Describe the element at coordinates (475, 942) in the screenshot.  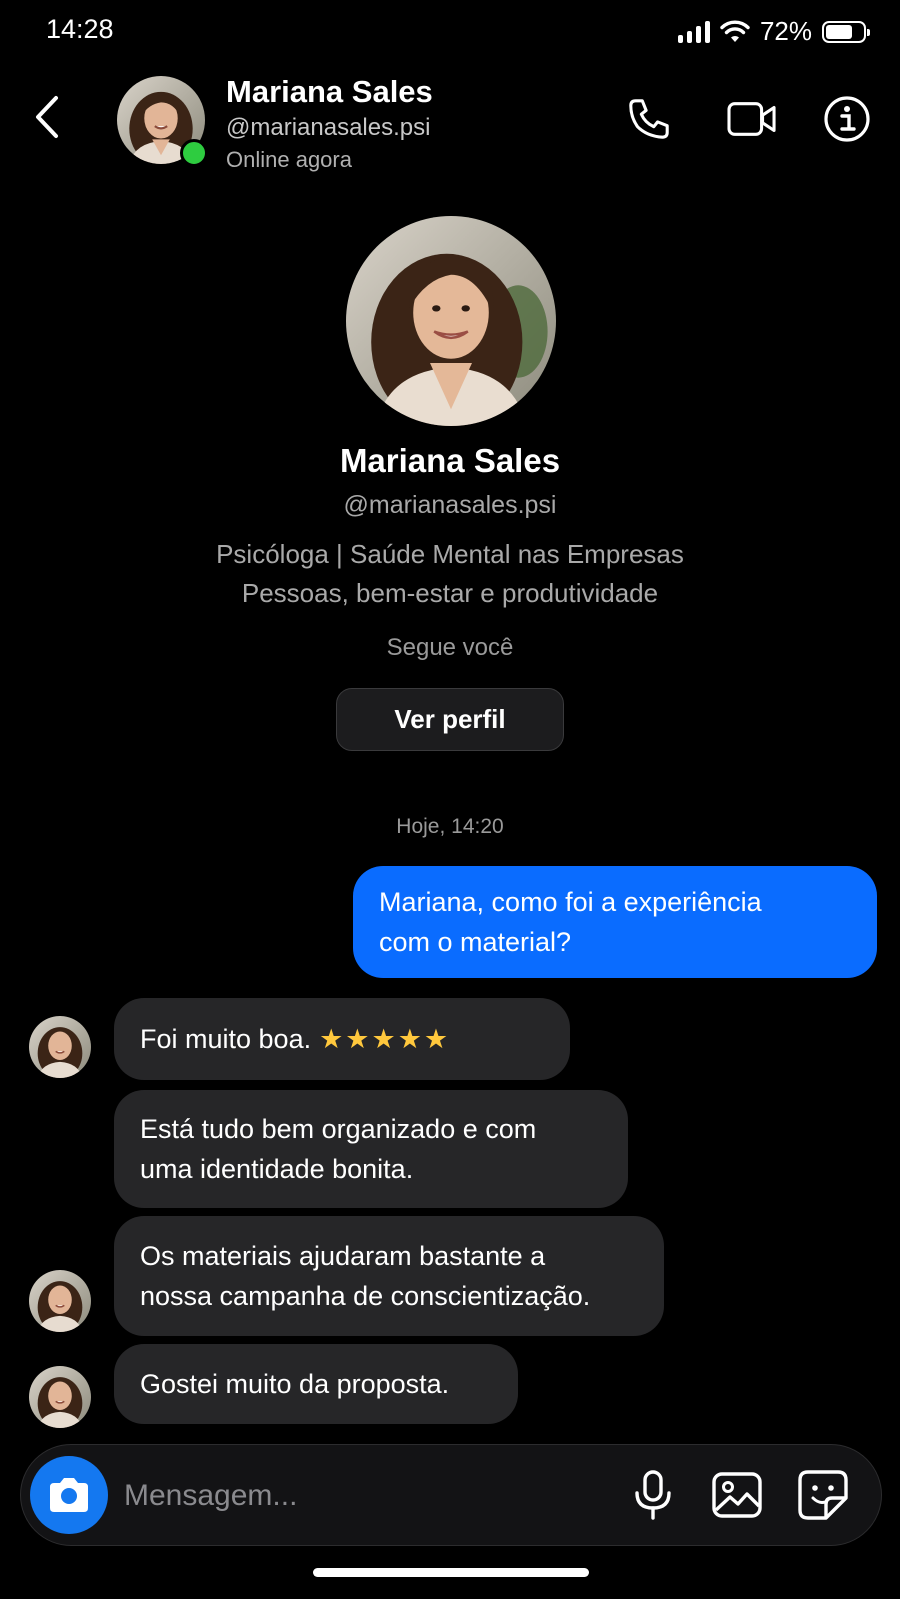
I see `message-text: com o material?` at that location.